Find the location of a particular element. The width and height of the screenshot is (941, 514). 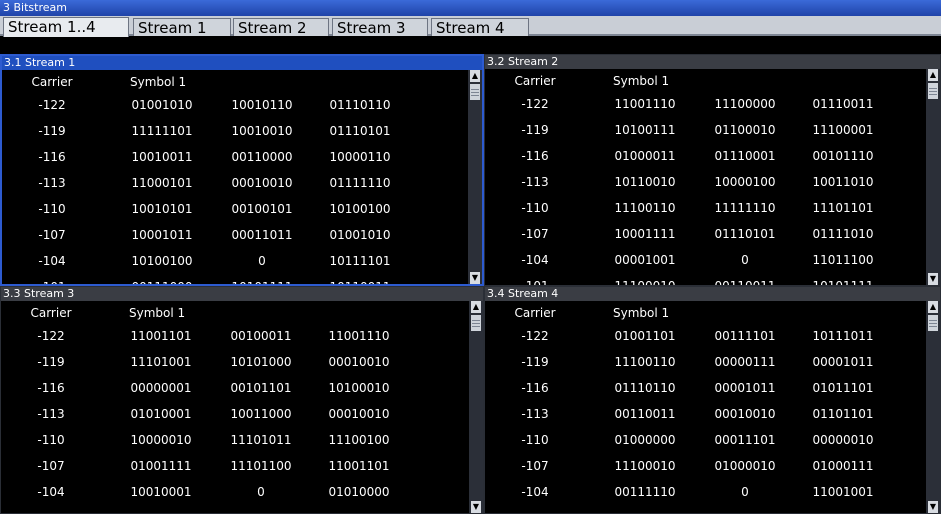

tab-stream-4: Stream 4 is located at coordinates (480, 27).